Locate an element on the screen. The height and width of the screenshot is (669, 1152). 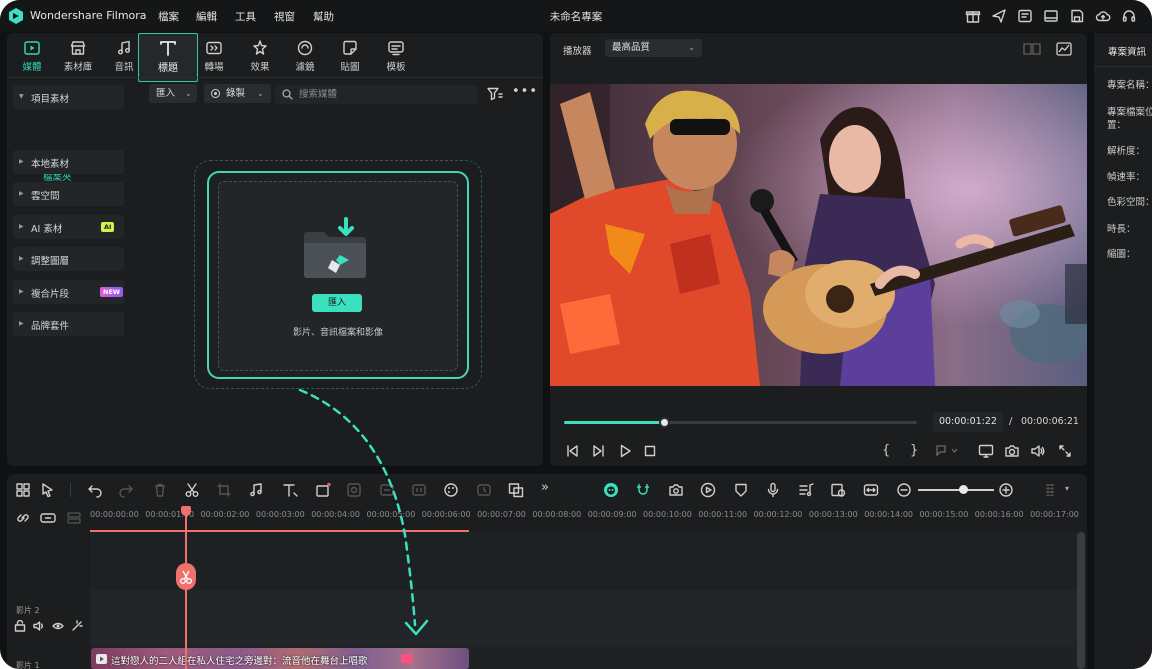
replace-clip-icon is located at coordinates (838, 490).